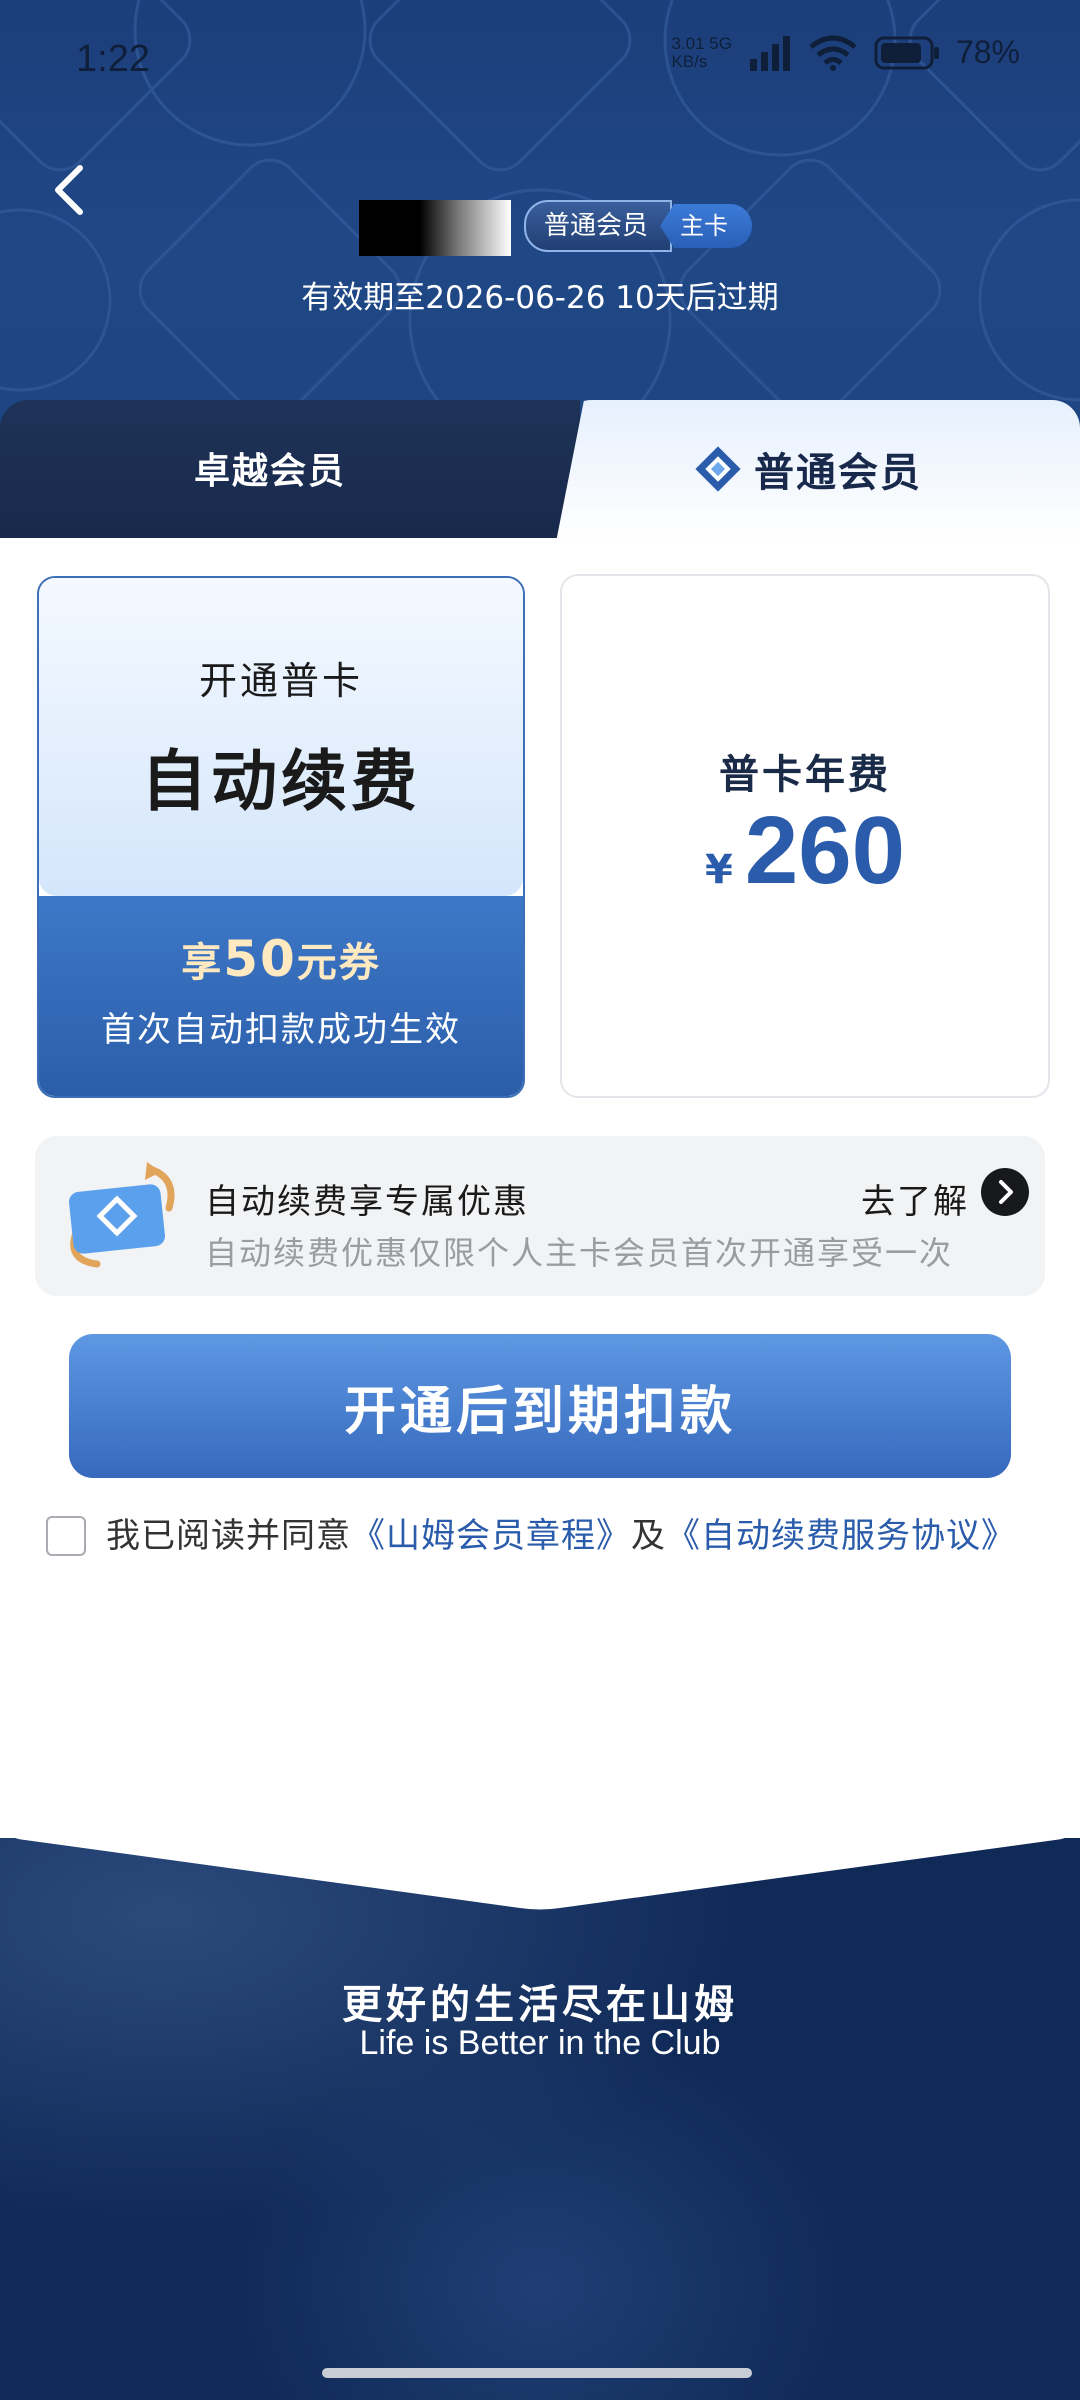  I want to click on coupon-line: 享50元券, so click(281, 959).